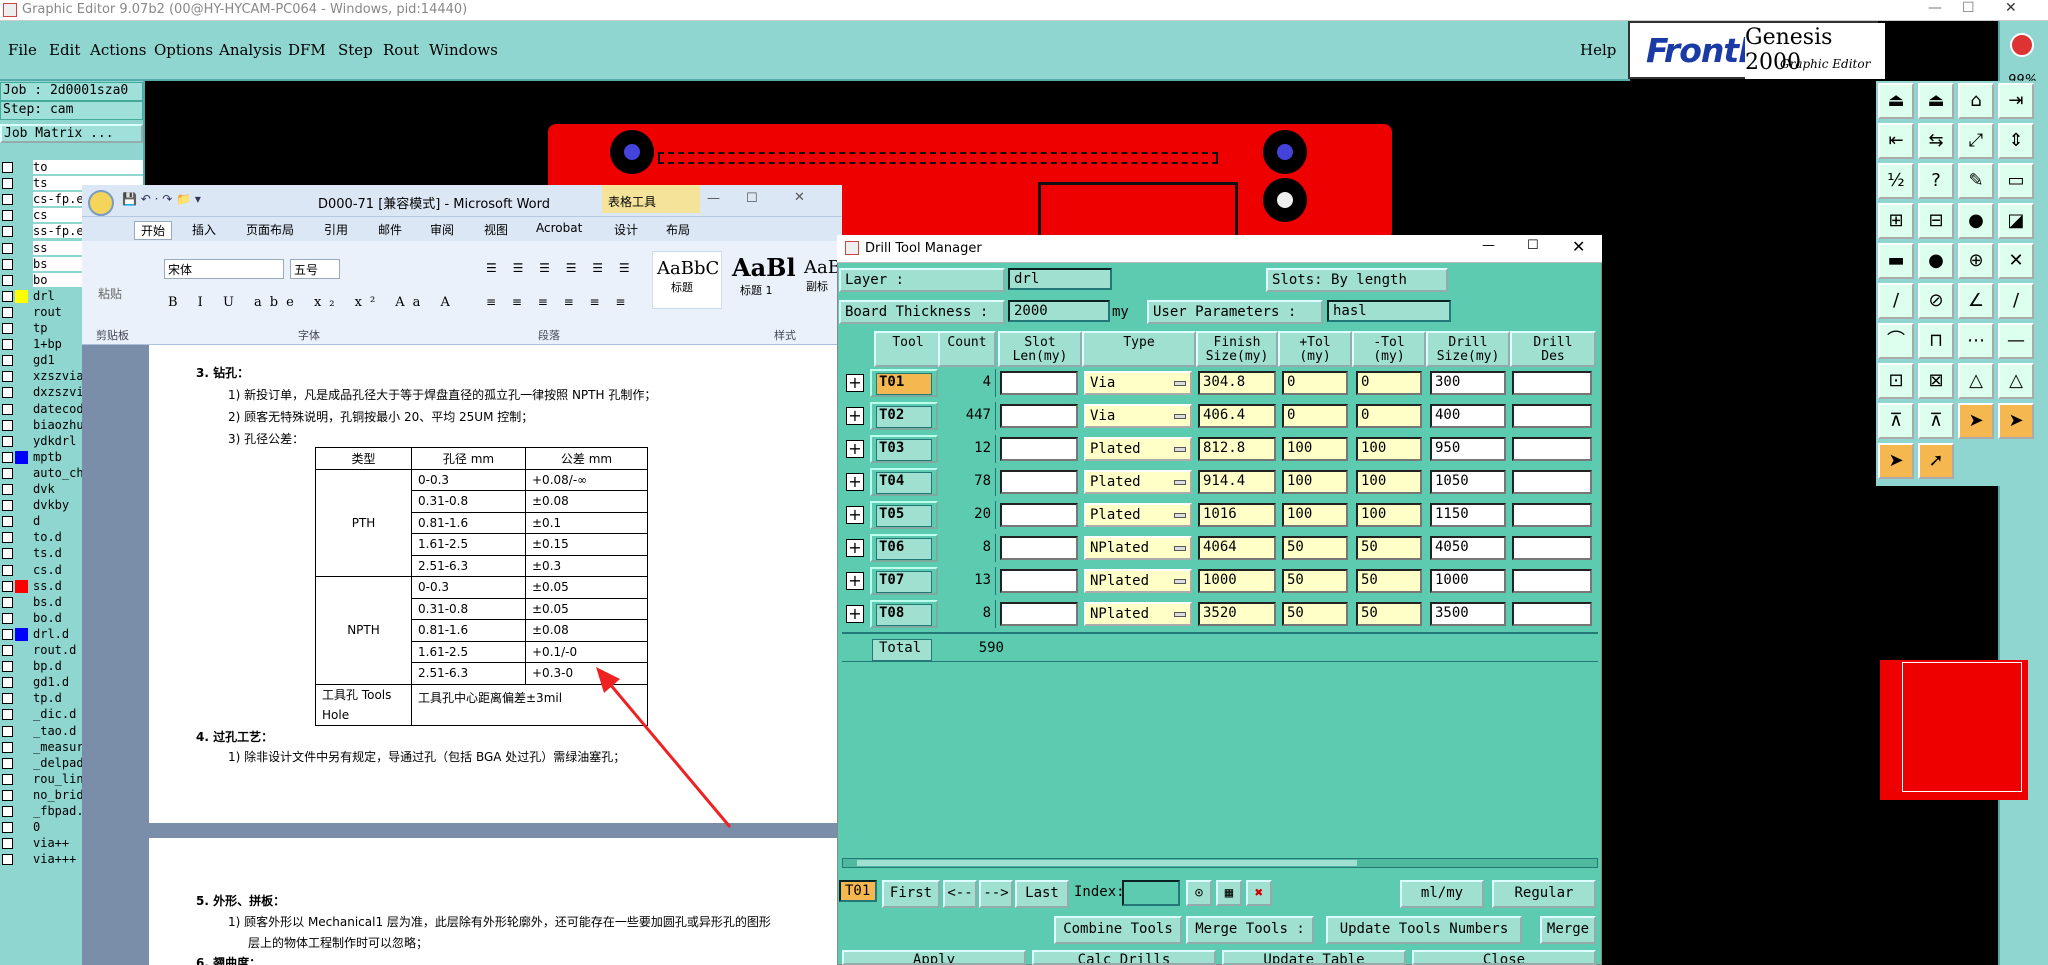 This screenshot has width=2048, height=965. Describe the element at coordinates (72, 167) in the screenshot. I see `layer-row: to` at that location.